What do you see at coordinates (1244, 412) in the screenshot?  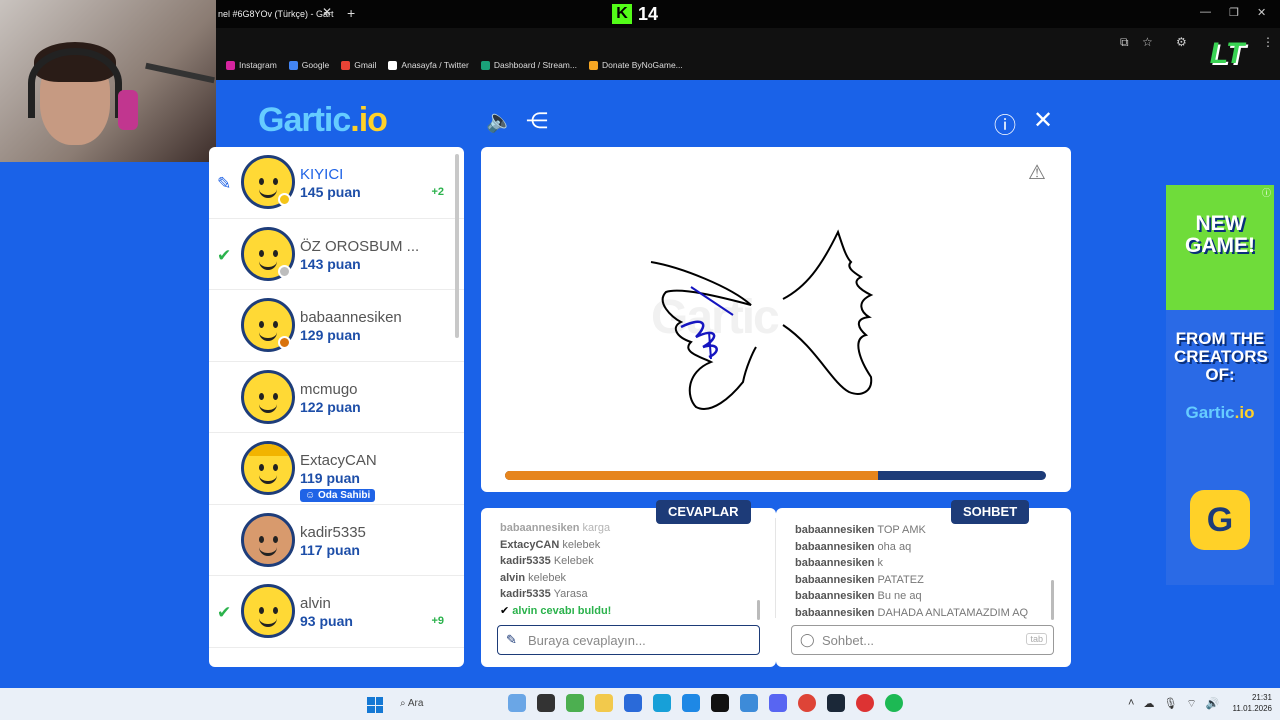 I see `ad-logo-suffix: .io` at bounding box center [1244, 412].